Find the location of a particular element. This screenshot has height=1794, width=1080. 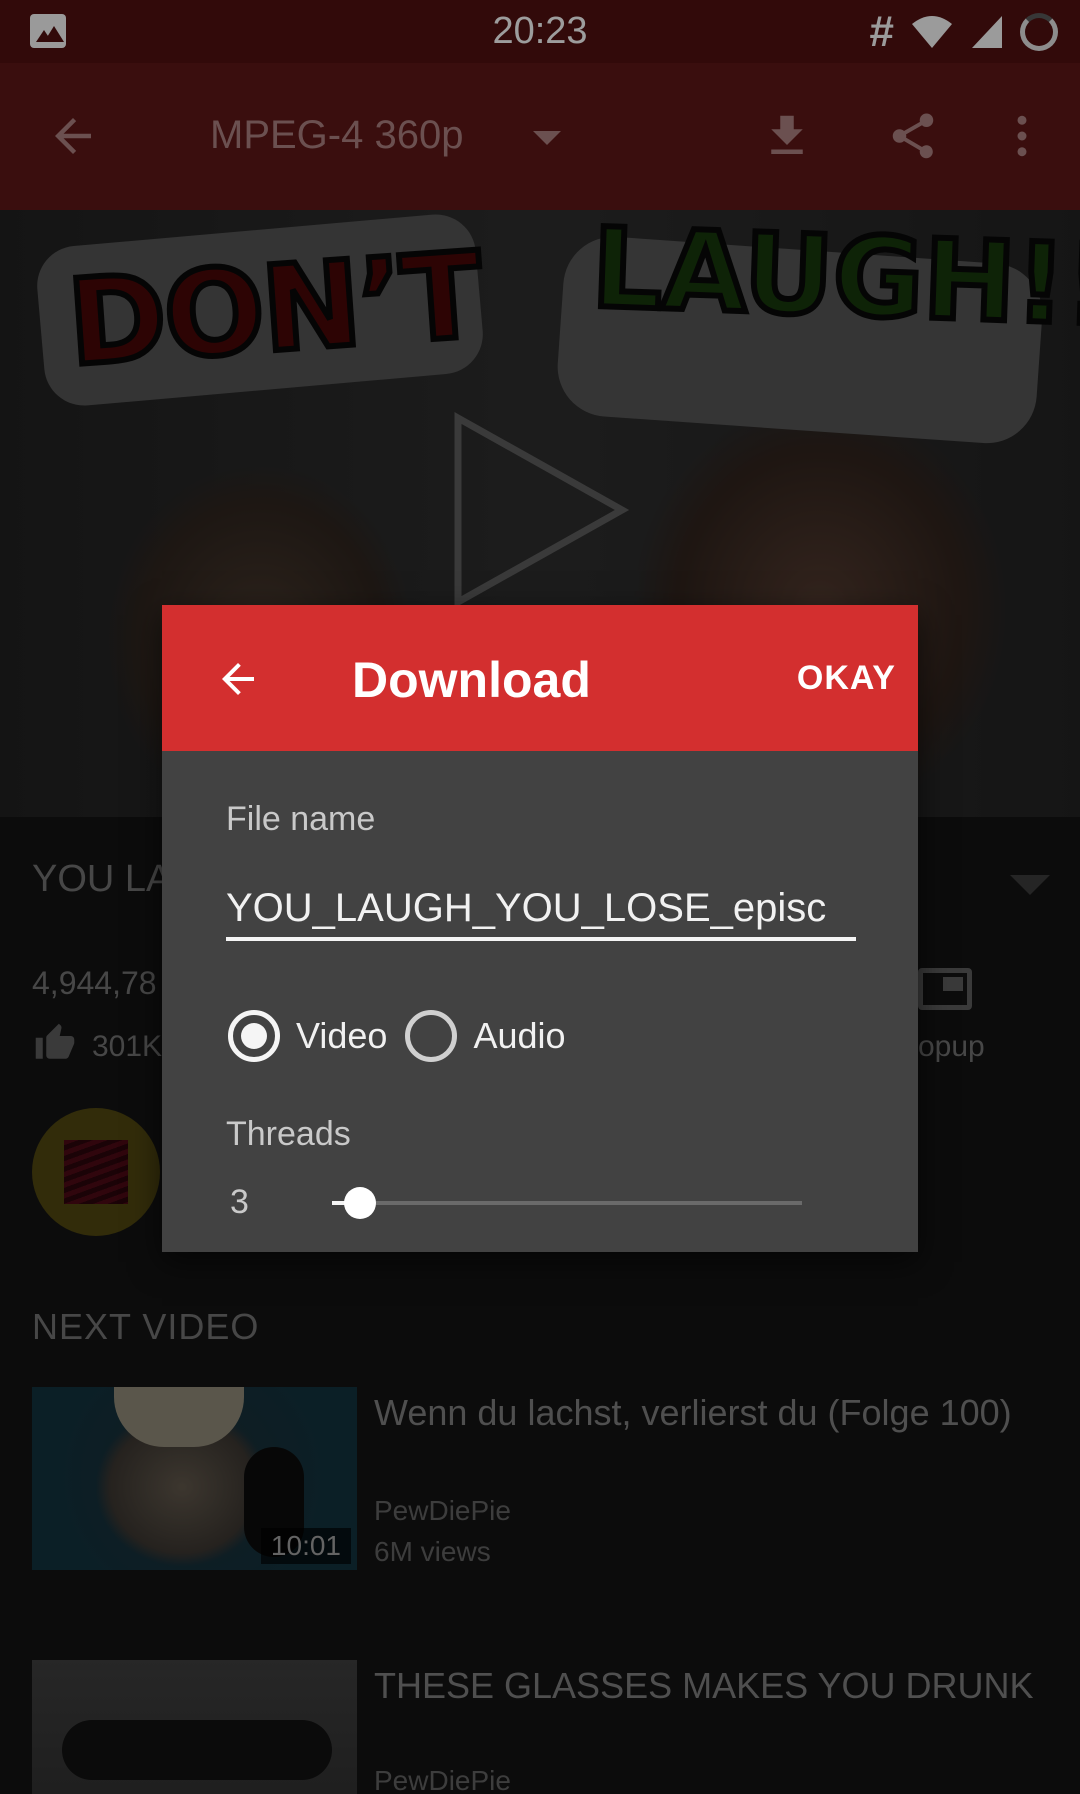

dialog-header: Download OKAY is located at coordinates (540, 678).